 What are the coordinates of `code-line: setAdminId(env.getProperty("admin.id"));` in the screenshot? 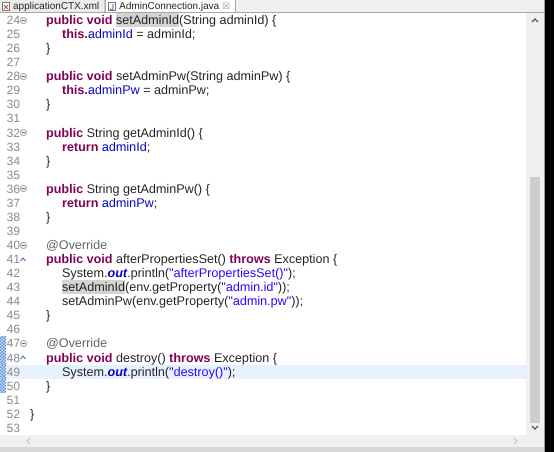 It's located at (175, 287).